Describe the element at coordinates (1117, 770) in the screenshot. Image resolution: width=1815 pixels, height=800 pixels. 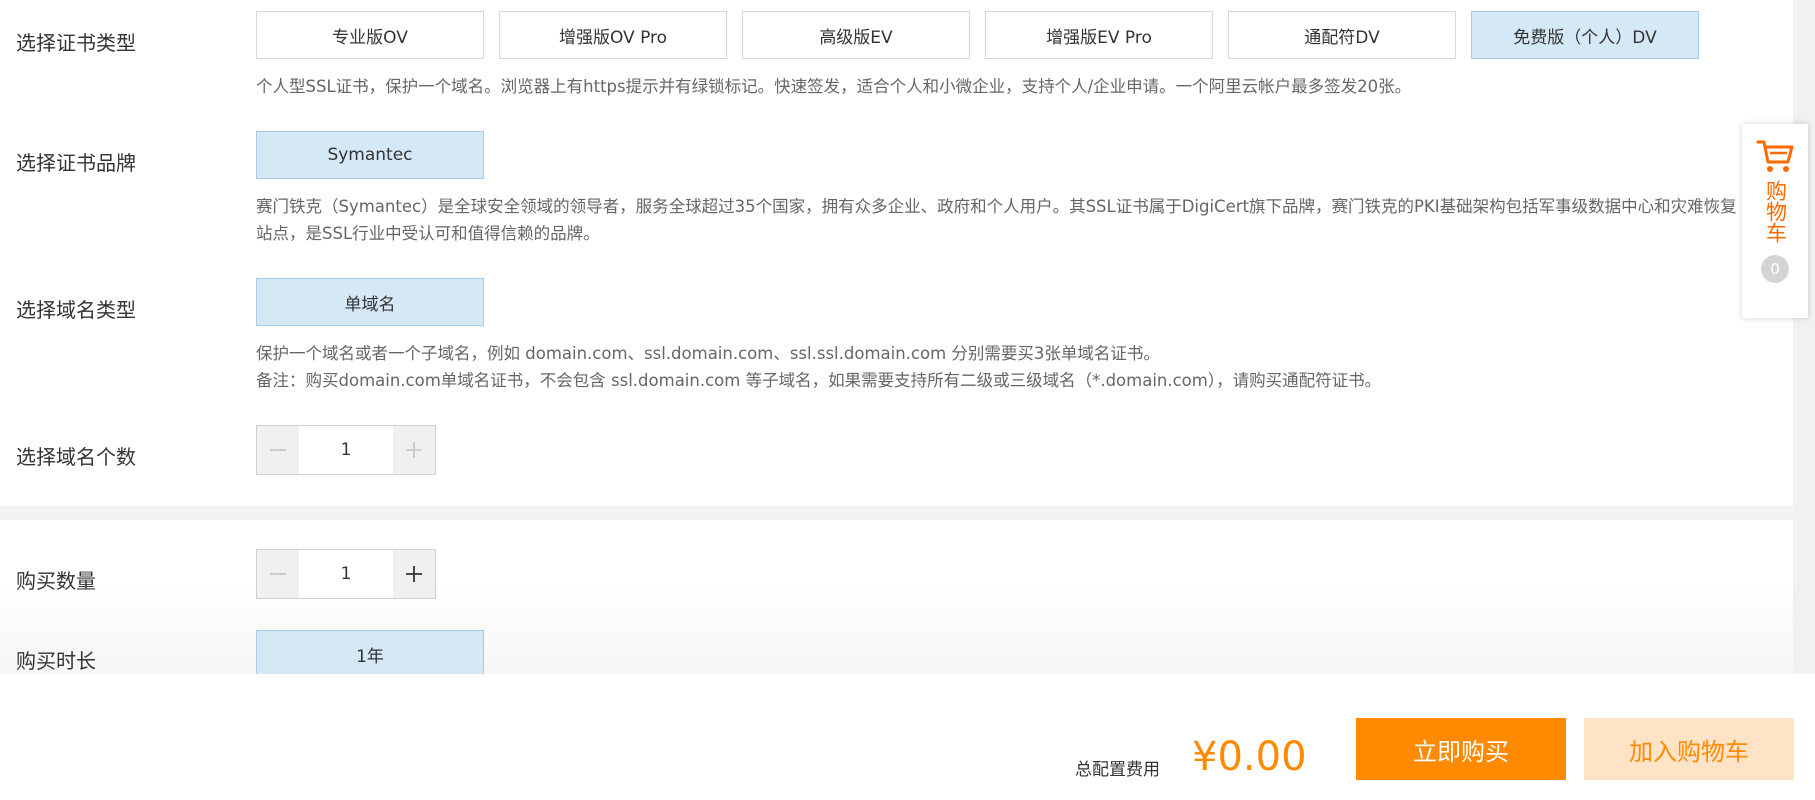
I see `total-cost-label: 总配置费用` at that location.